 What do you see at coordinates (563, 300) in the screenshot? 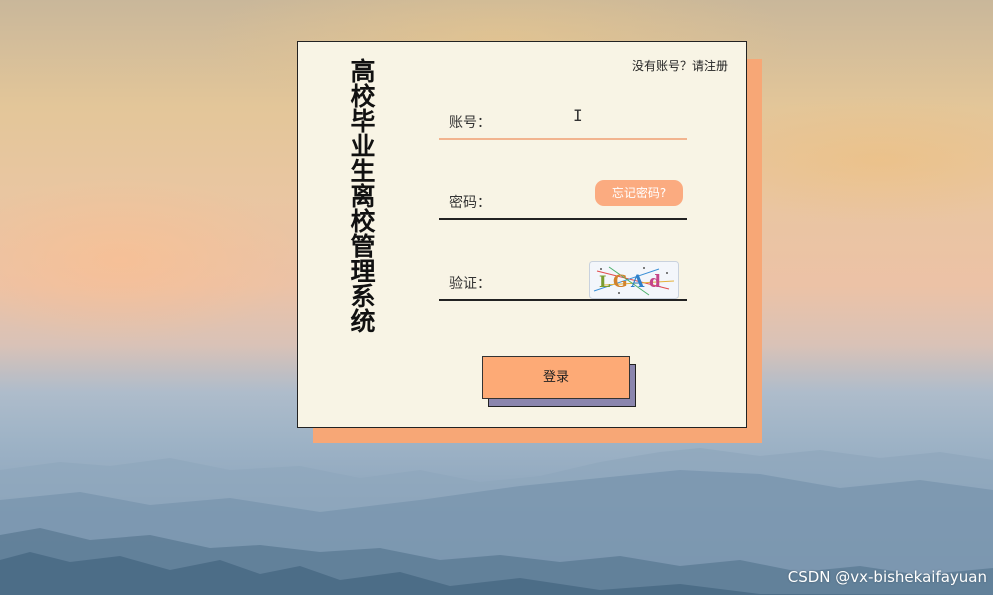
I see `captcha-underline` at bounding box center [563, 300].